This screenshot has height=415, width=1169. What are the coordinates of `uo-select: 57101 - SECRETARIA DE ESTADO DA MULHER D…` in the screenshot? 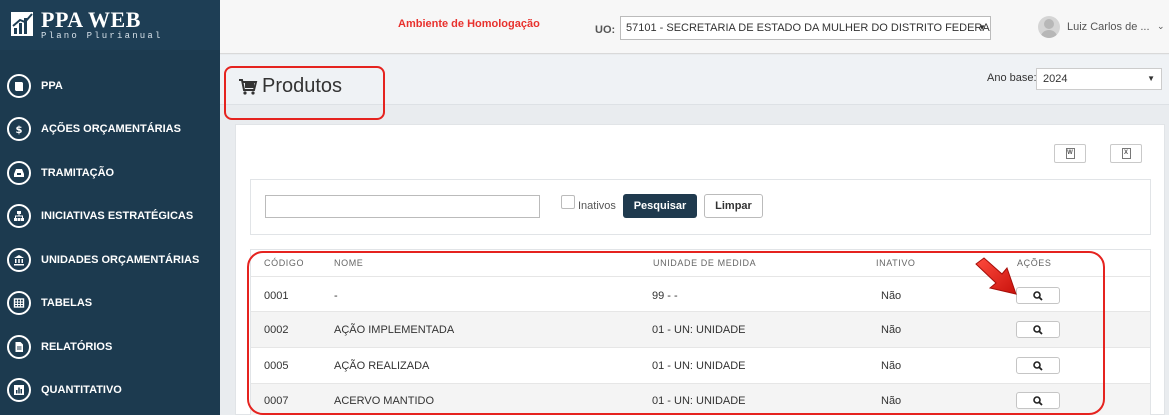 It's located at (805, 28).